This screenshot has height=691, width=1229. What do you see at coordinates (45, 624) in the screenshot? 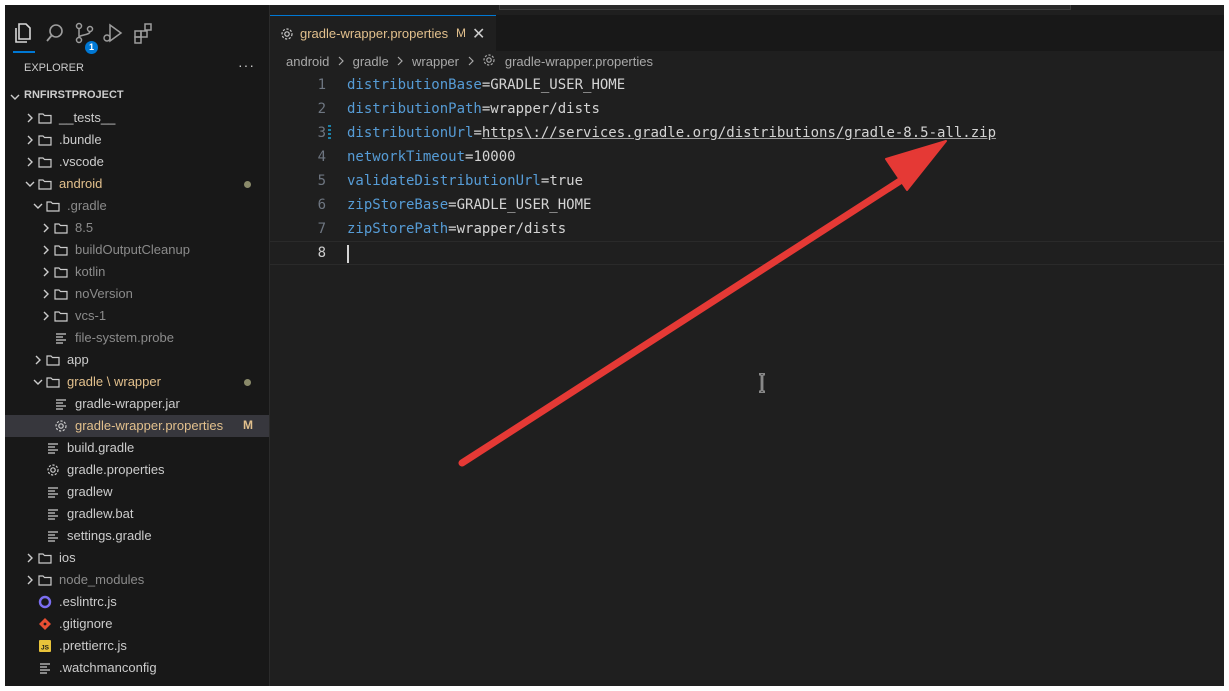
I see `git-icon` at bounding box center [45, 624].